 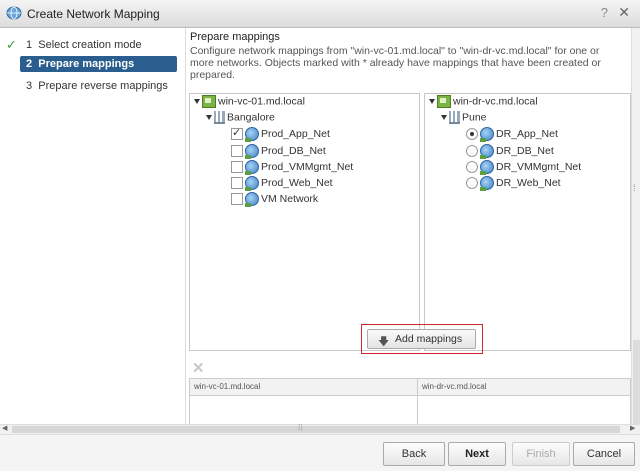 What do you see at coordinates (251, 117) in the screenshot?
I see `datacenter-label: Bangalore` at bounding box center [251, 117].